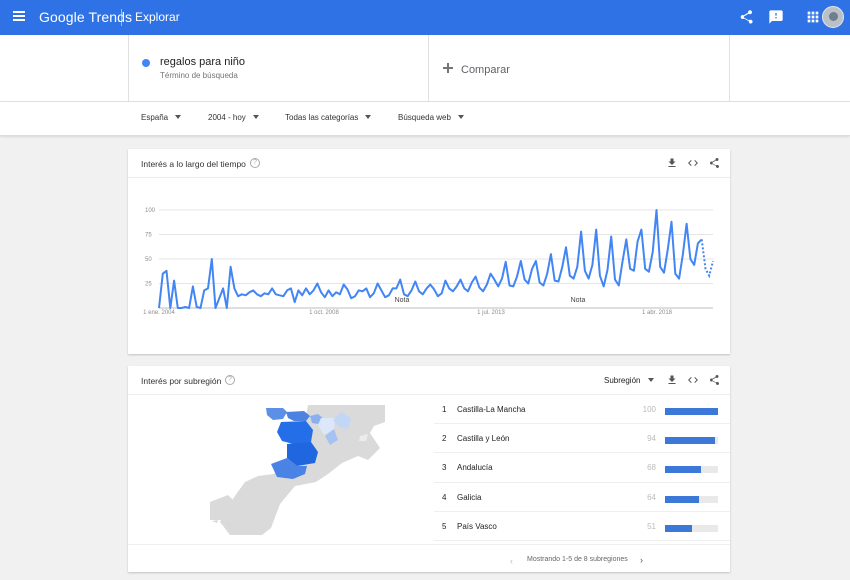  I want to click on subregion-row: 4 Galicia 64, so click(582, 497).